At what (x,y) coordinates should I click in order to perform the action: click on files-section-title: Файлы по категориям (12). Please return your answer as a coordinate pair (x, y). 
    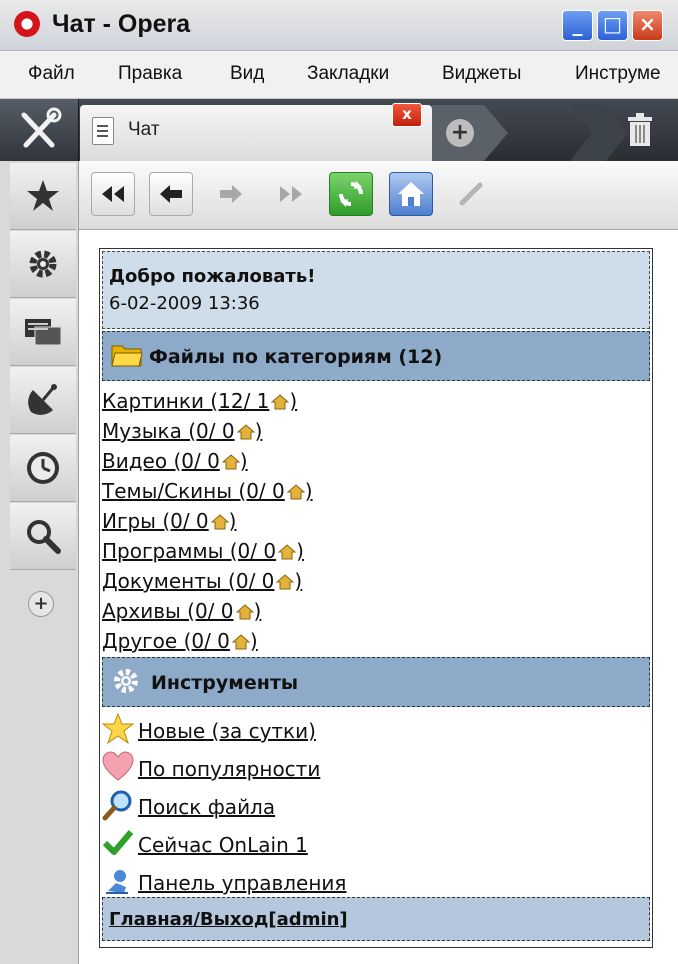
    Looking at the image, I should click on (296, 357).